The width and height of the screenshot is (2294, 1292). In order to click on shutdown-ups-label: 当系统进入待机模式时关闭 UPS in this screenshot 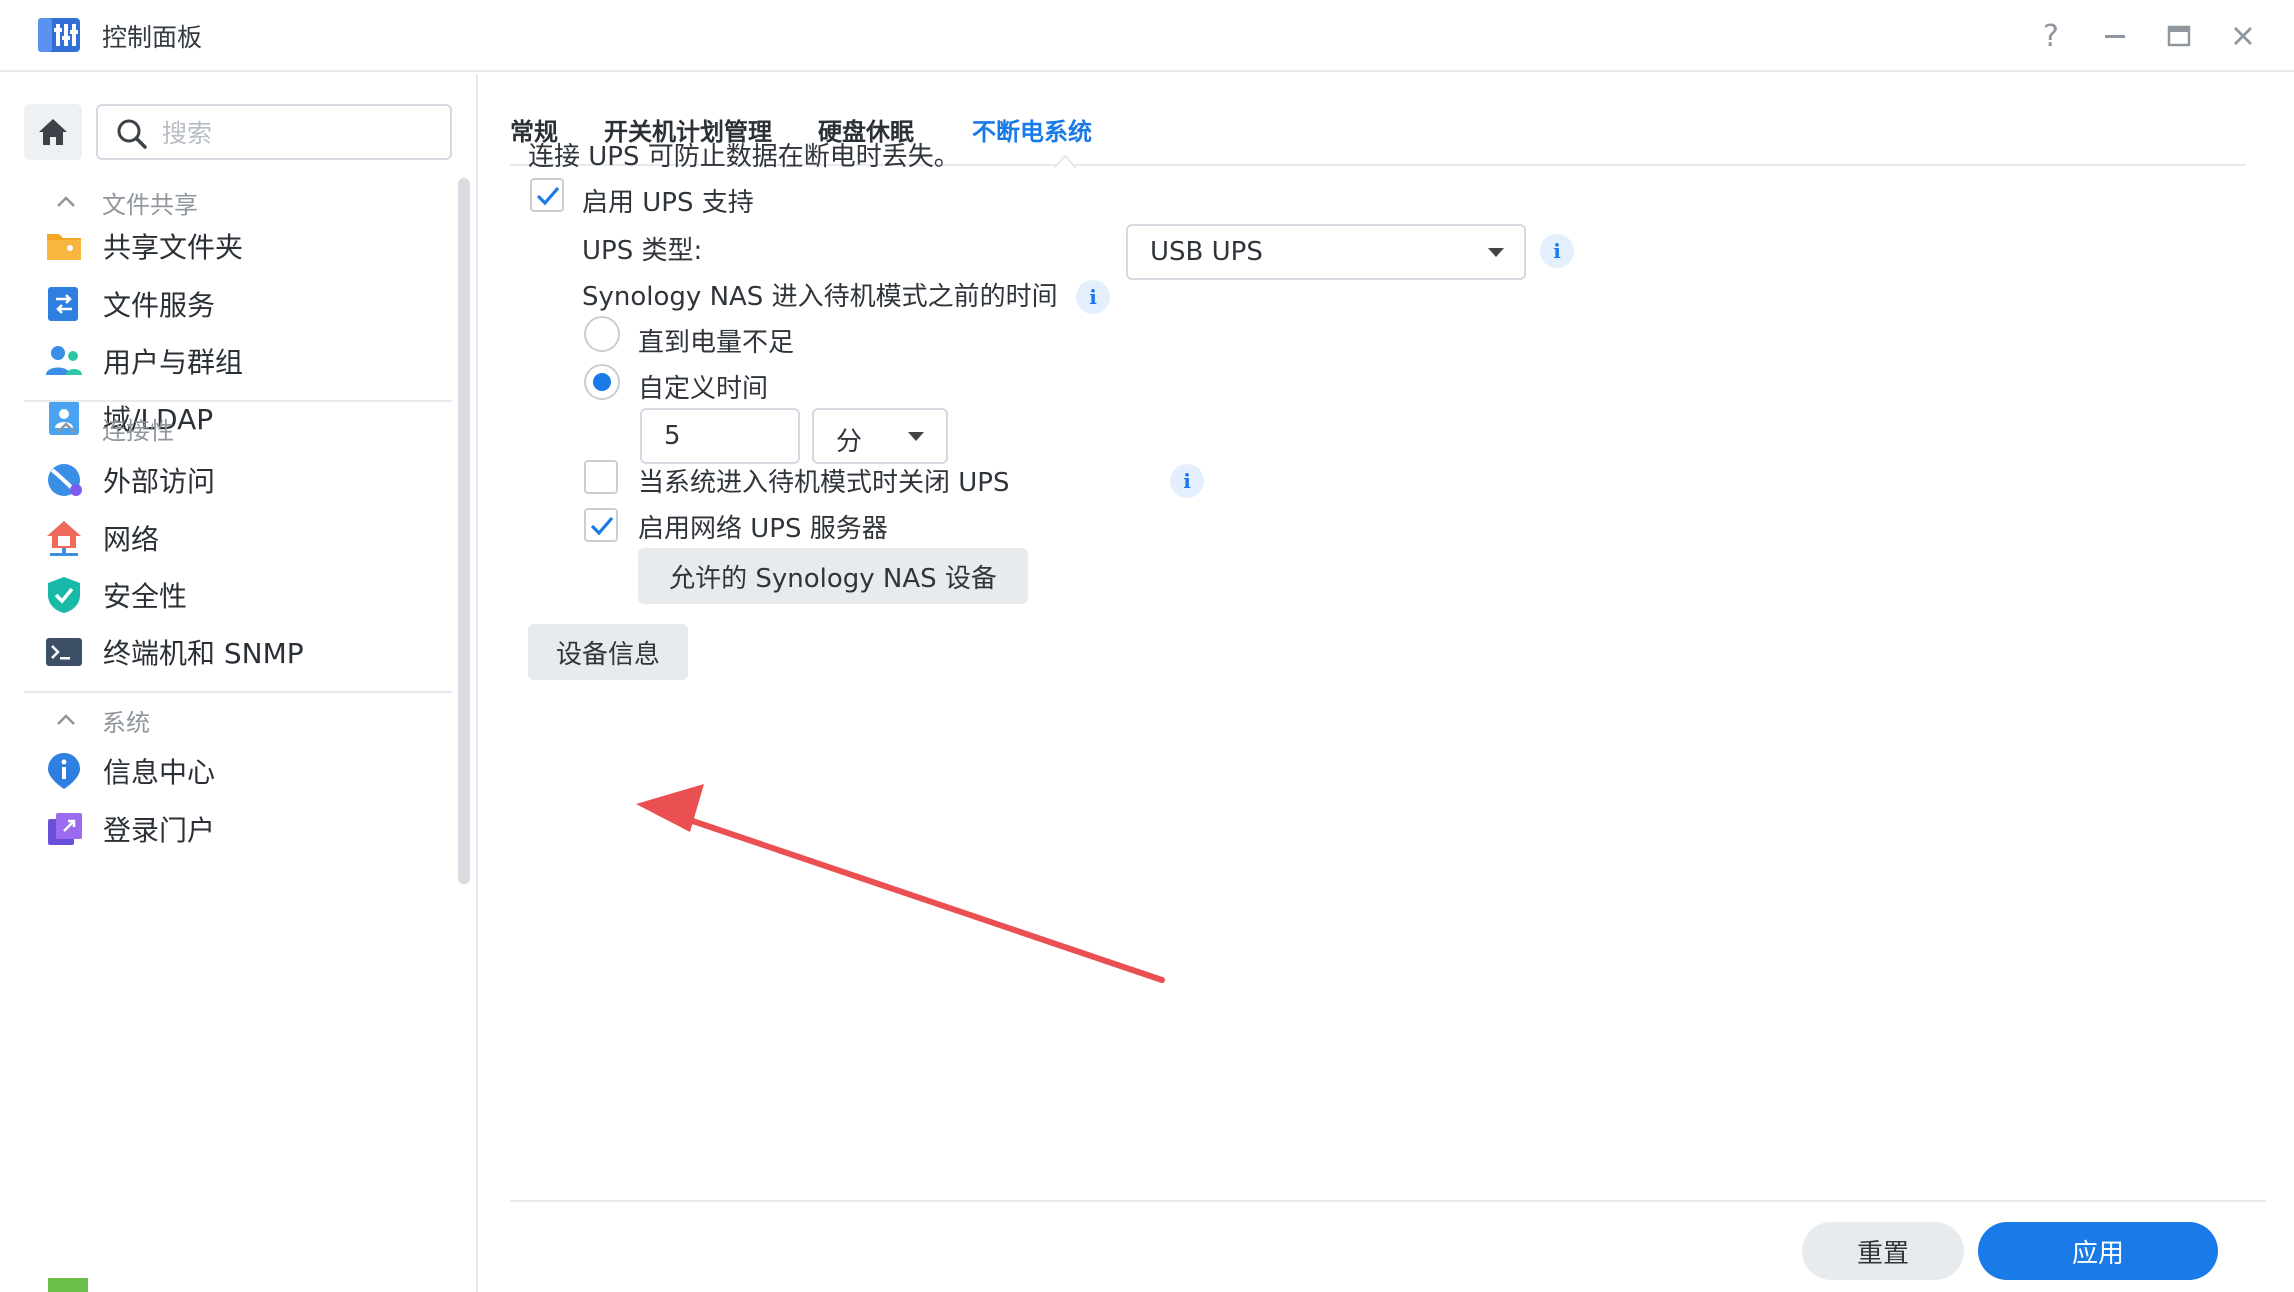, I will do `click(824, 483)`.